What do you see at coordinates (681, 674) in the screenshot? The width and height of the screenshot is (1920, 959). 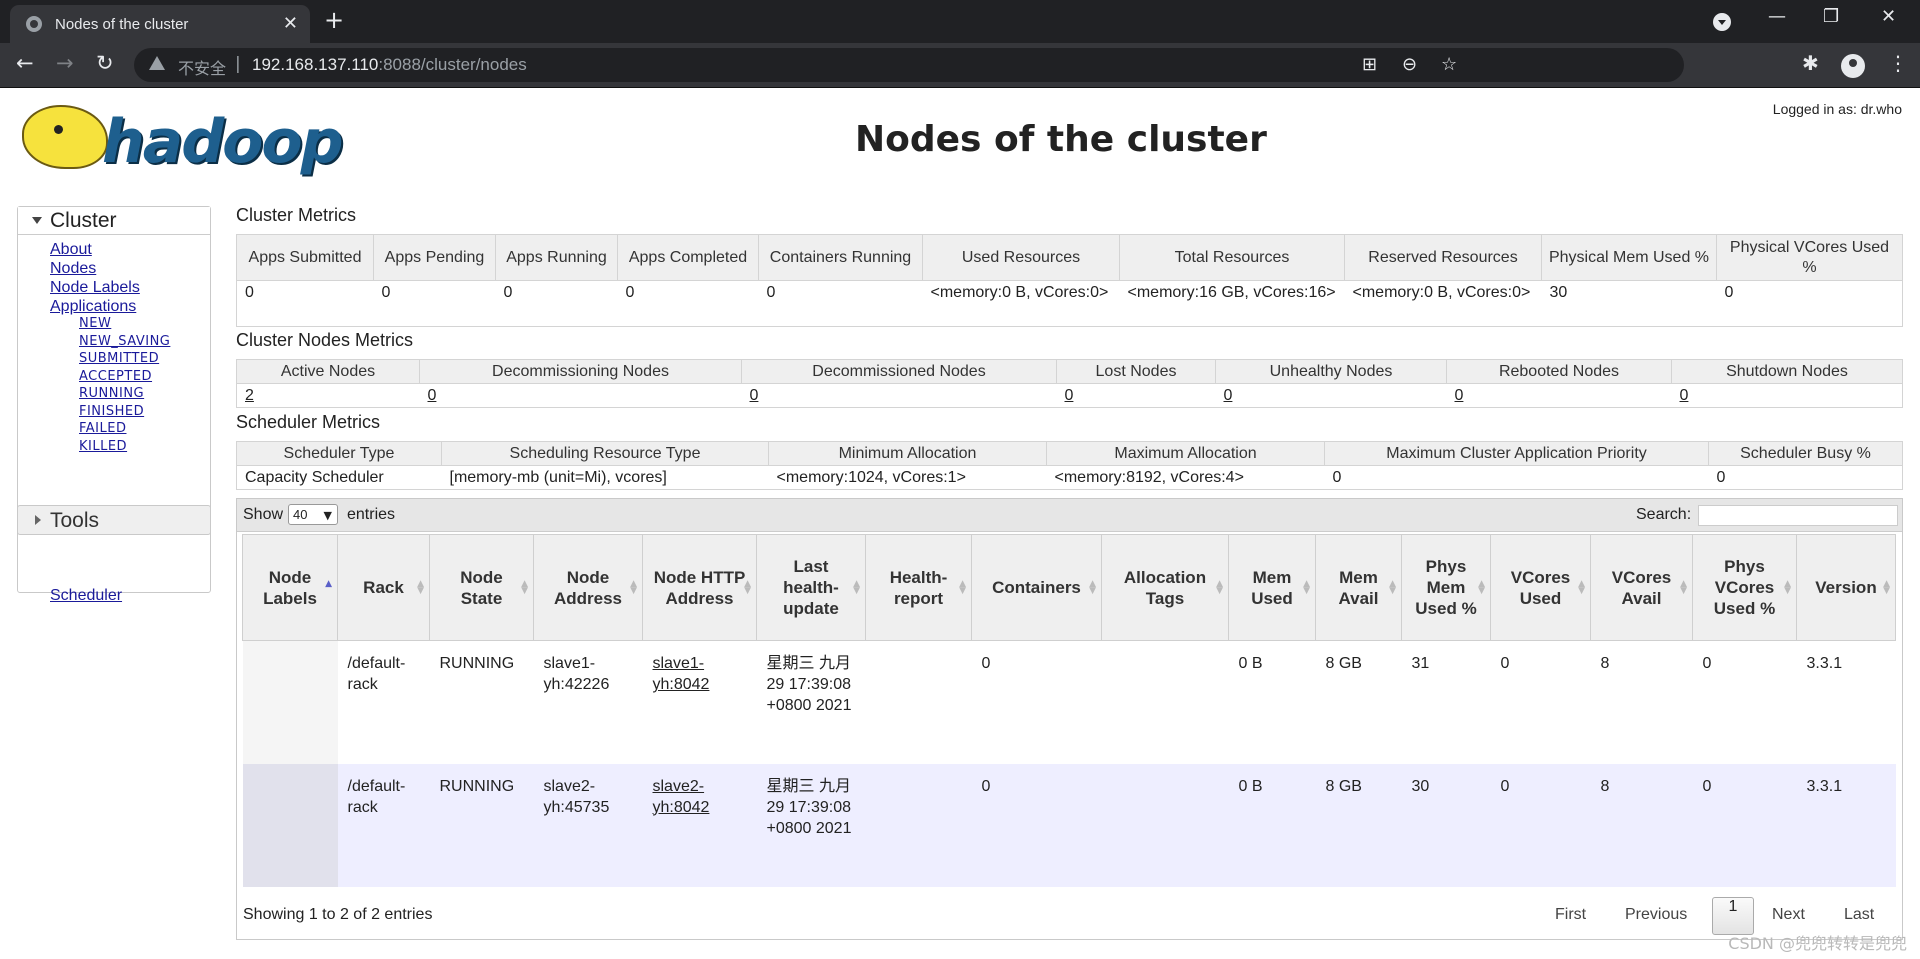 I see `node-http-link: slave1-yh:8042` at bounding box center [681, 674].